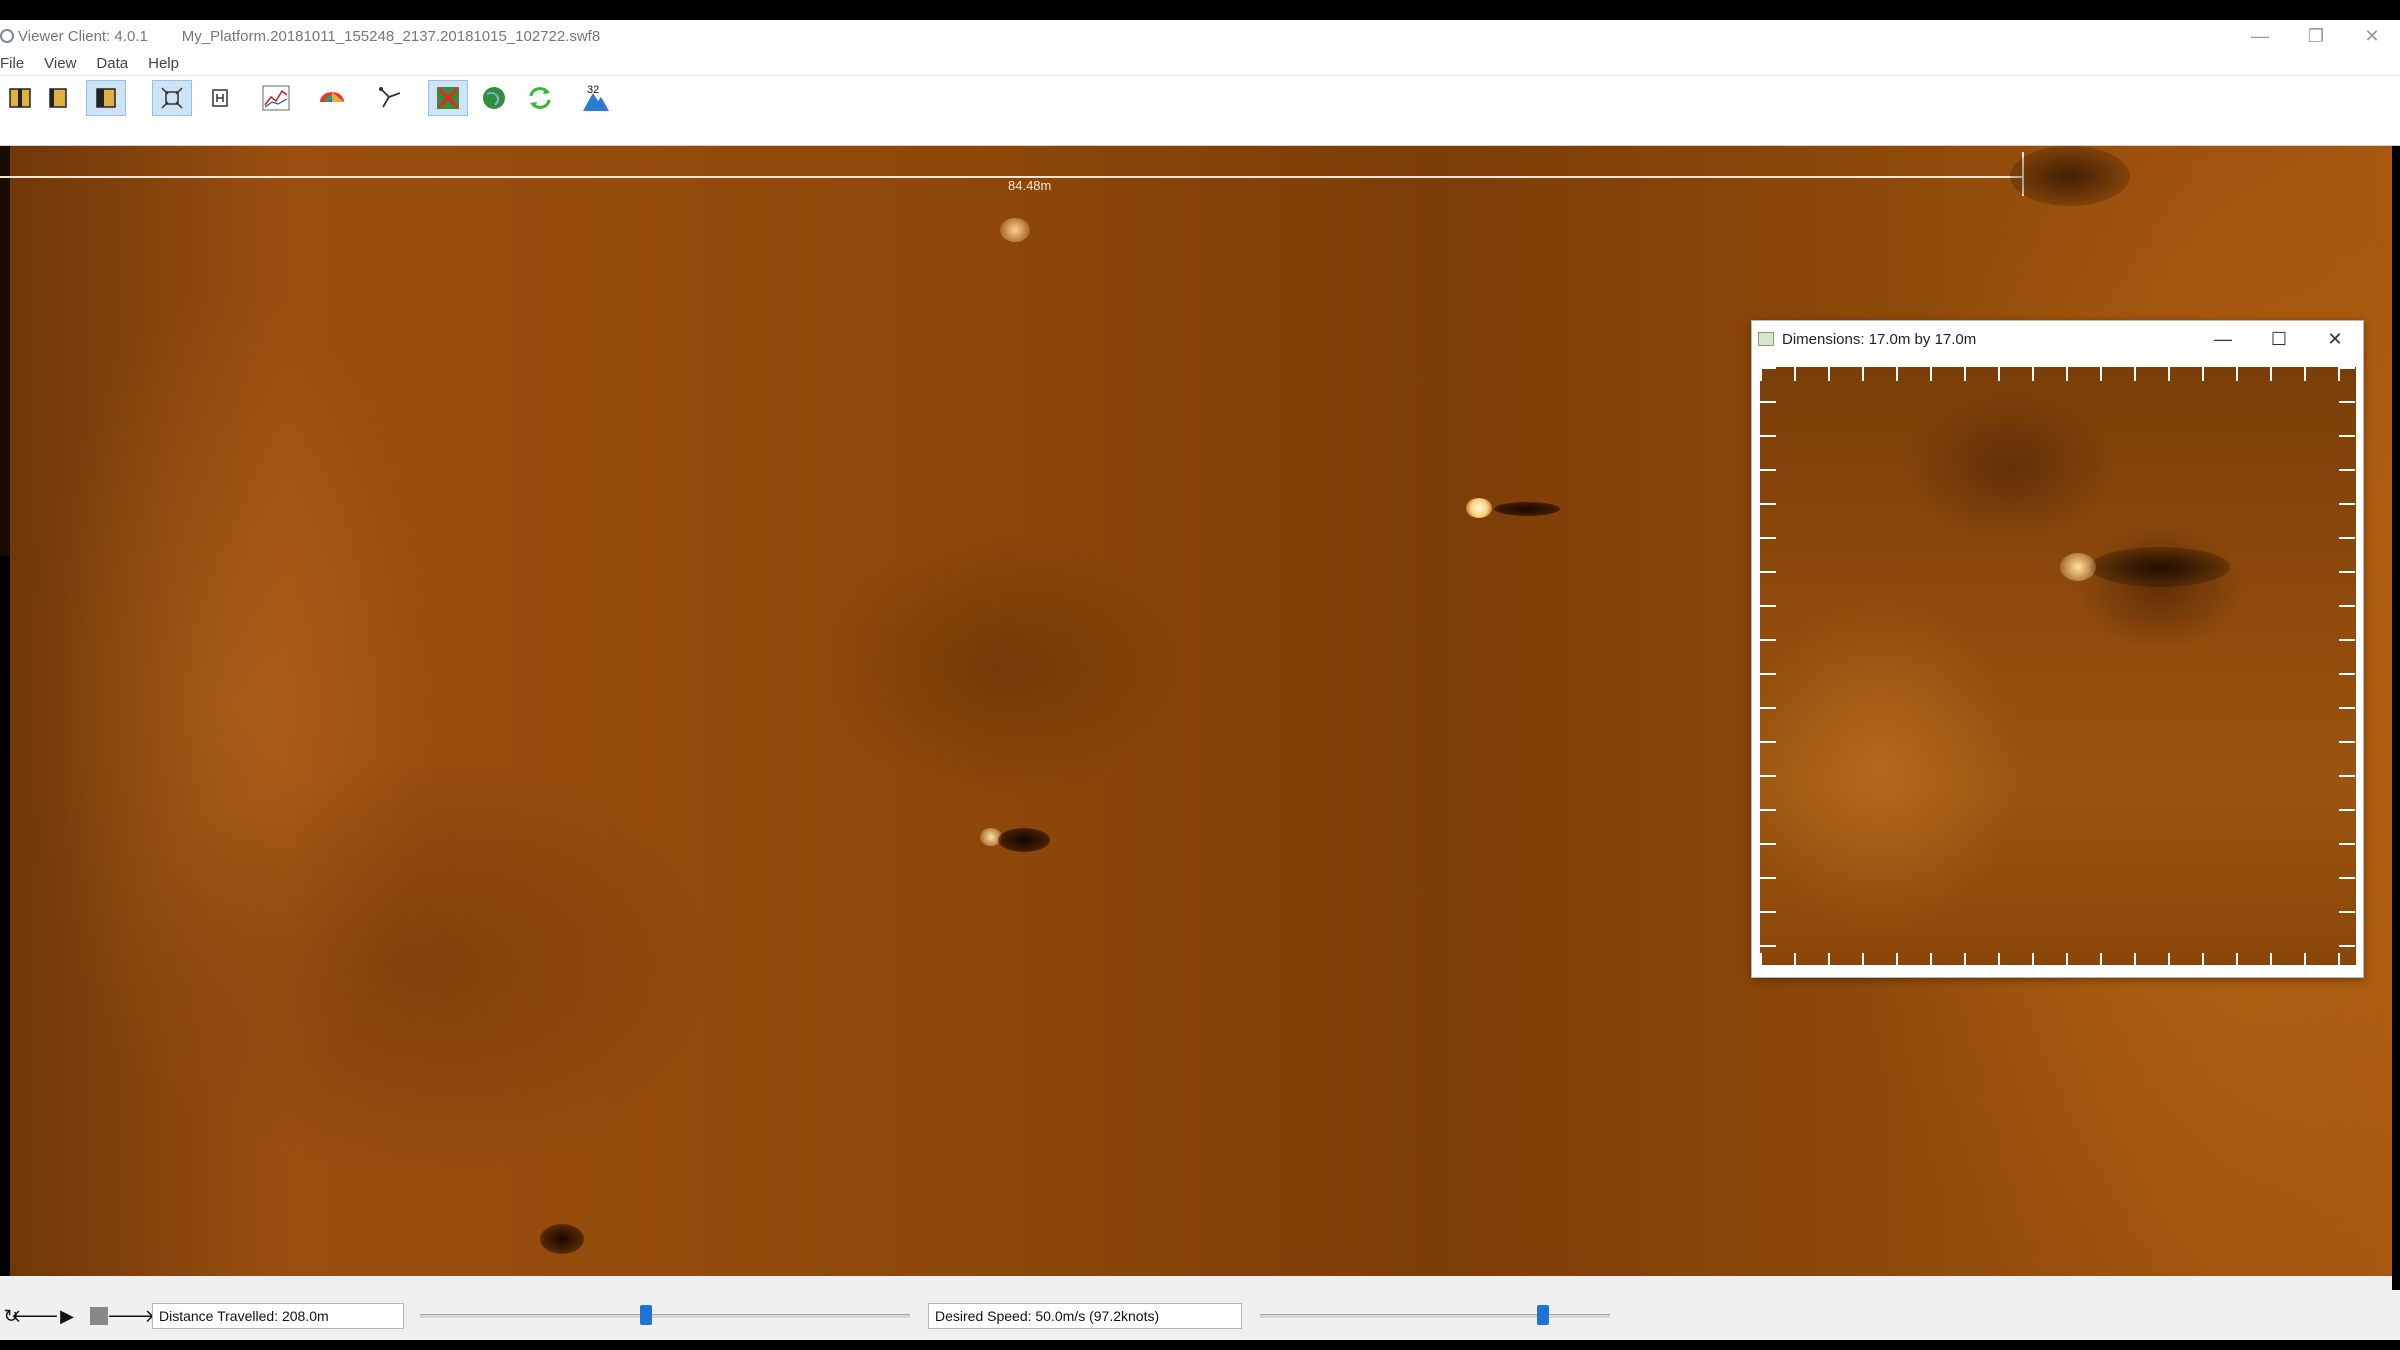 This screenshot has height=1350, width=2400. I want to click on distance-travelled-field: Distance Travelled: 208.0m, so click(278, 1316).